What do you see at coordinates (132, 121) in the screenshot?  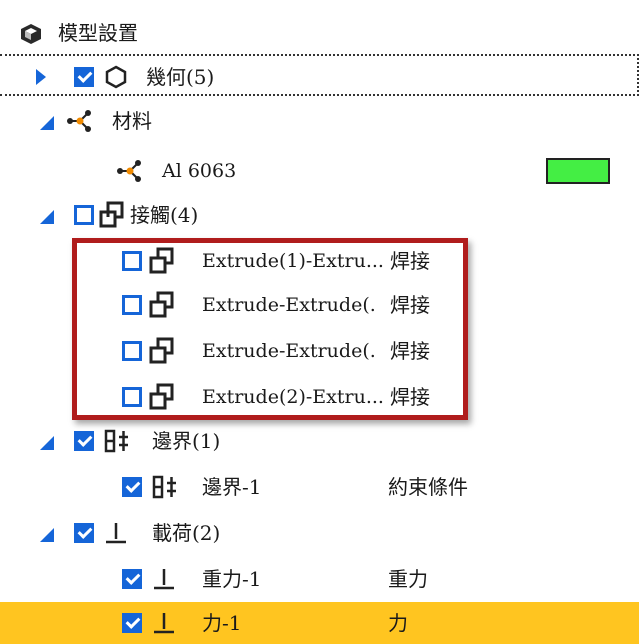 I see `material-label: 材料` at bounding box center [132, 121].